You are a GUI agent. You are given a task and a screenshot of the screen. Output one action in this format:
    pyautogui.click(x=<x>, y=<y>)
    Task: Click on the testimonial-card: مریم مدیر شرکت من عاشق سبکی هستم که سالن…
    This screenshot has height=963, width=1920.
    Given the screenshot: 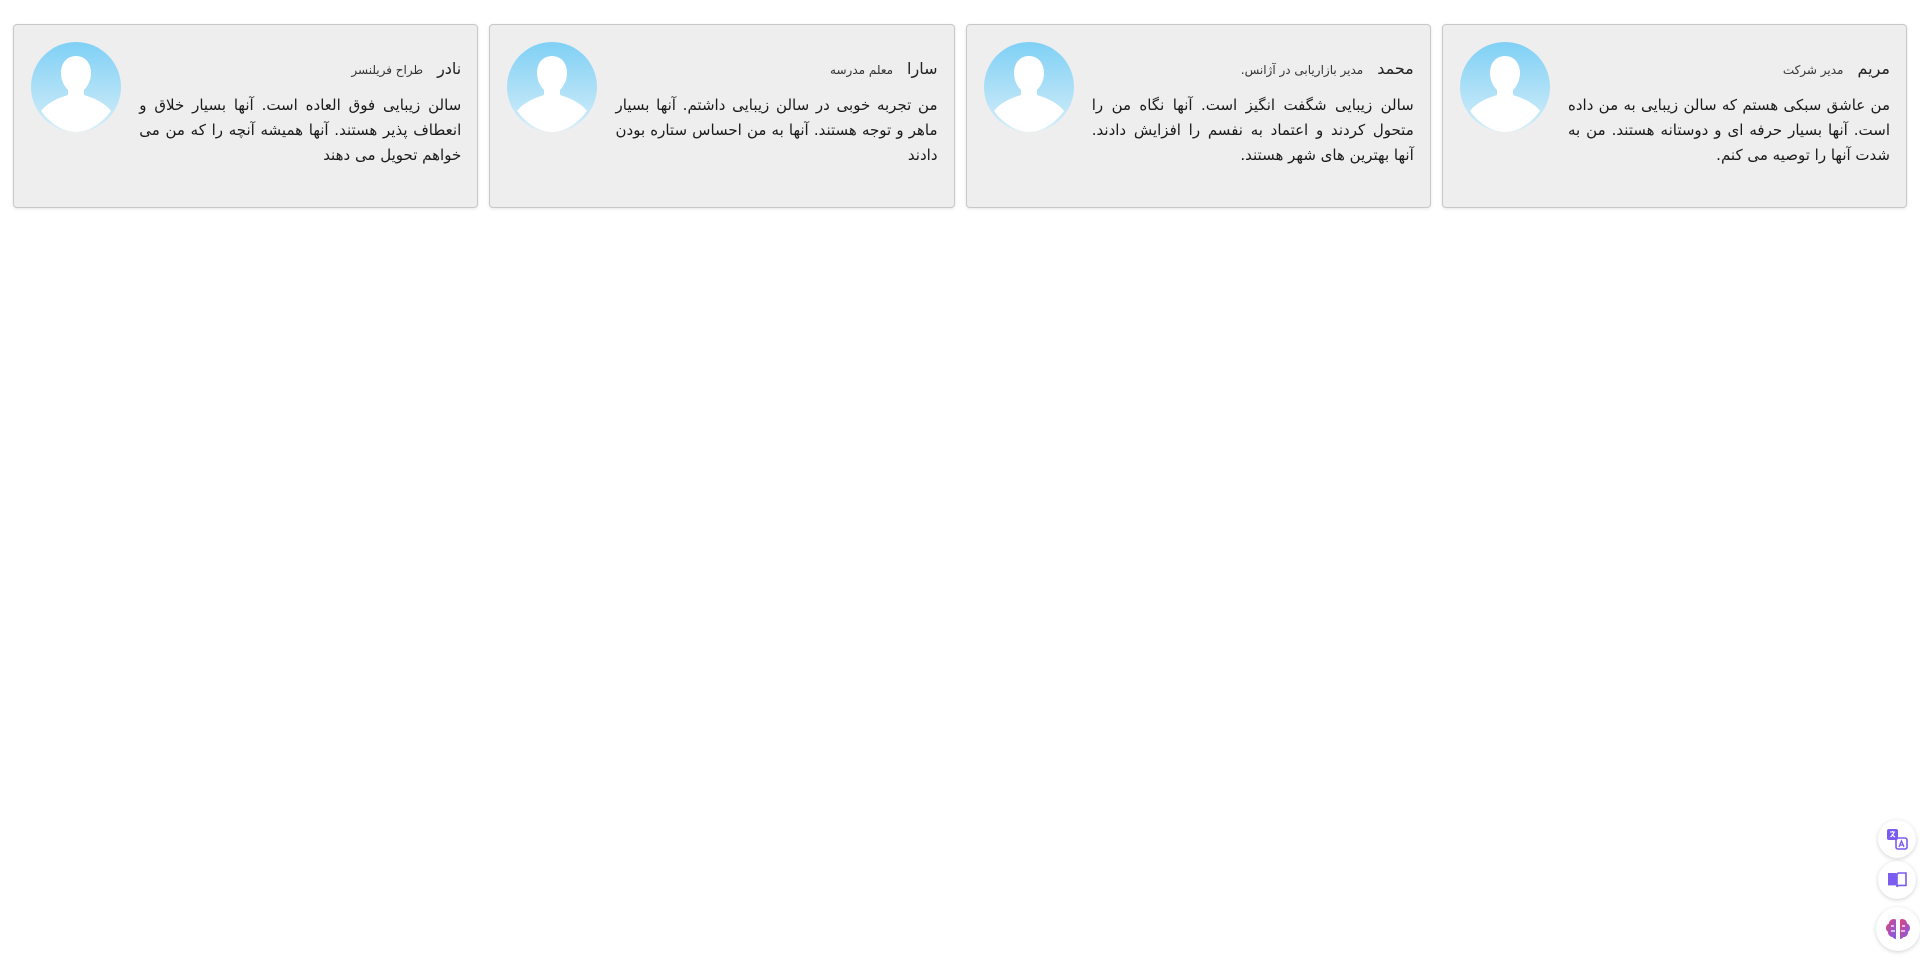 What is the action you would take?
    pyautogui.click(x=1674, y=116)
    